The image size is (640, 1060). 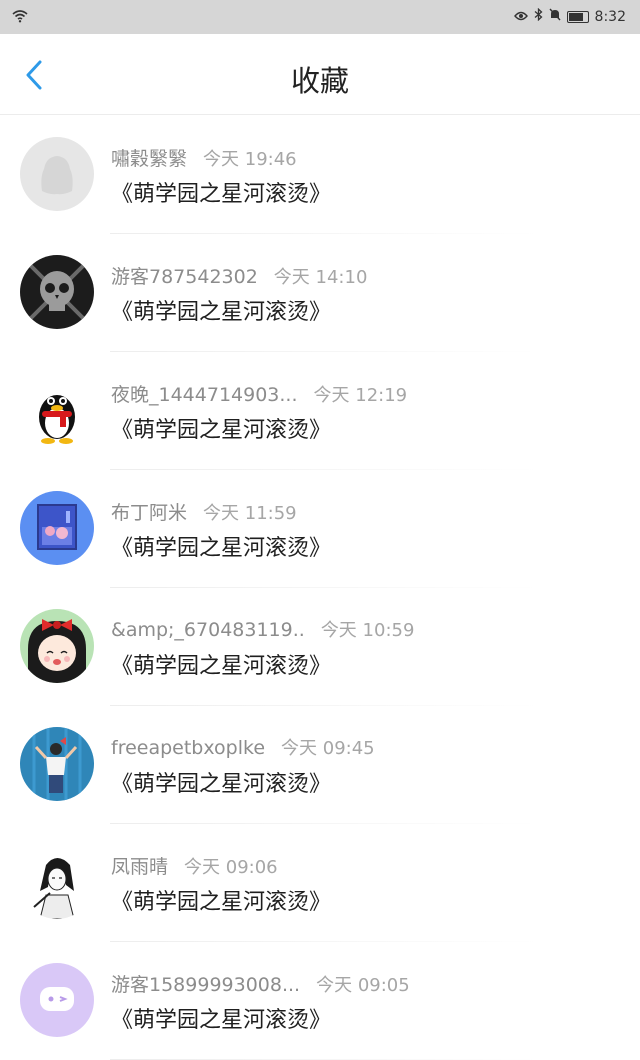 What do you see at coordinates (538, 16) in the screenshot?
I see `bluetooth-icon` at bounding box center [538, 16].